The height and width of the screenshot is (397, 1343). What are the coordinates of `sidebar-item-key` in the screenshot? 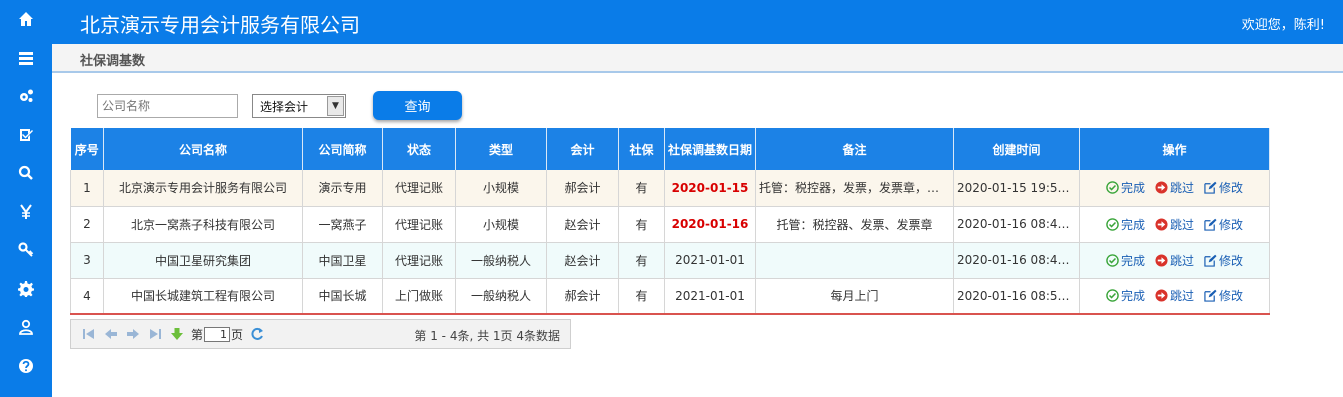 It's located at (26, 250).